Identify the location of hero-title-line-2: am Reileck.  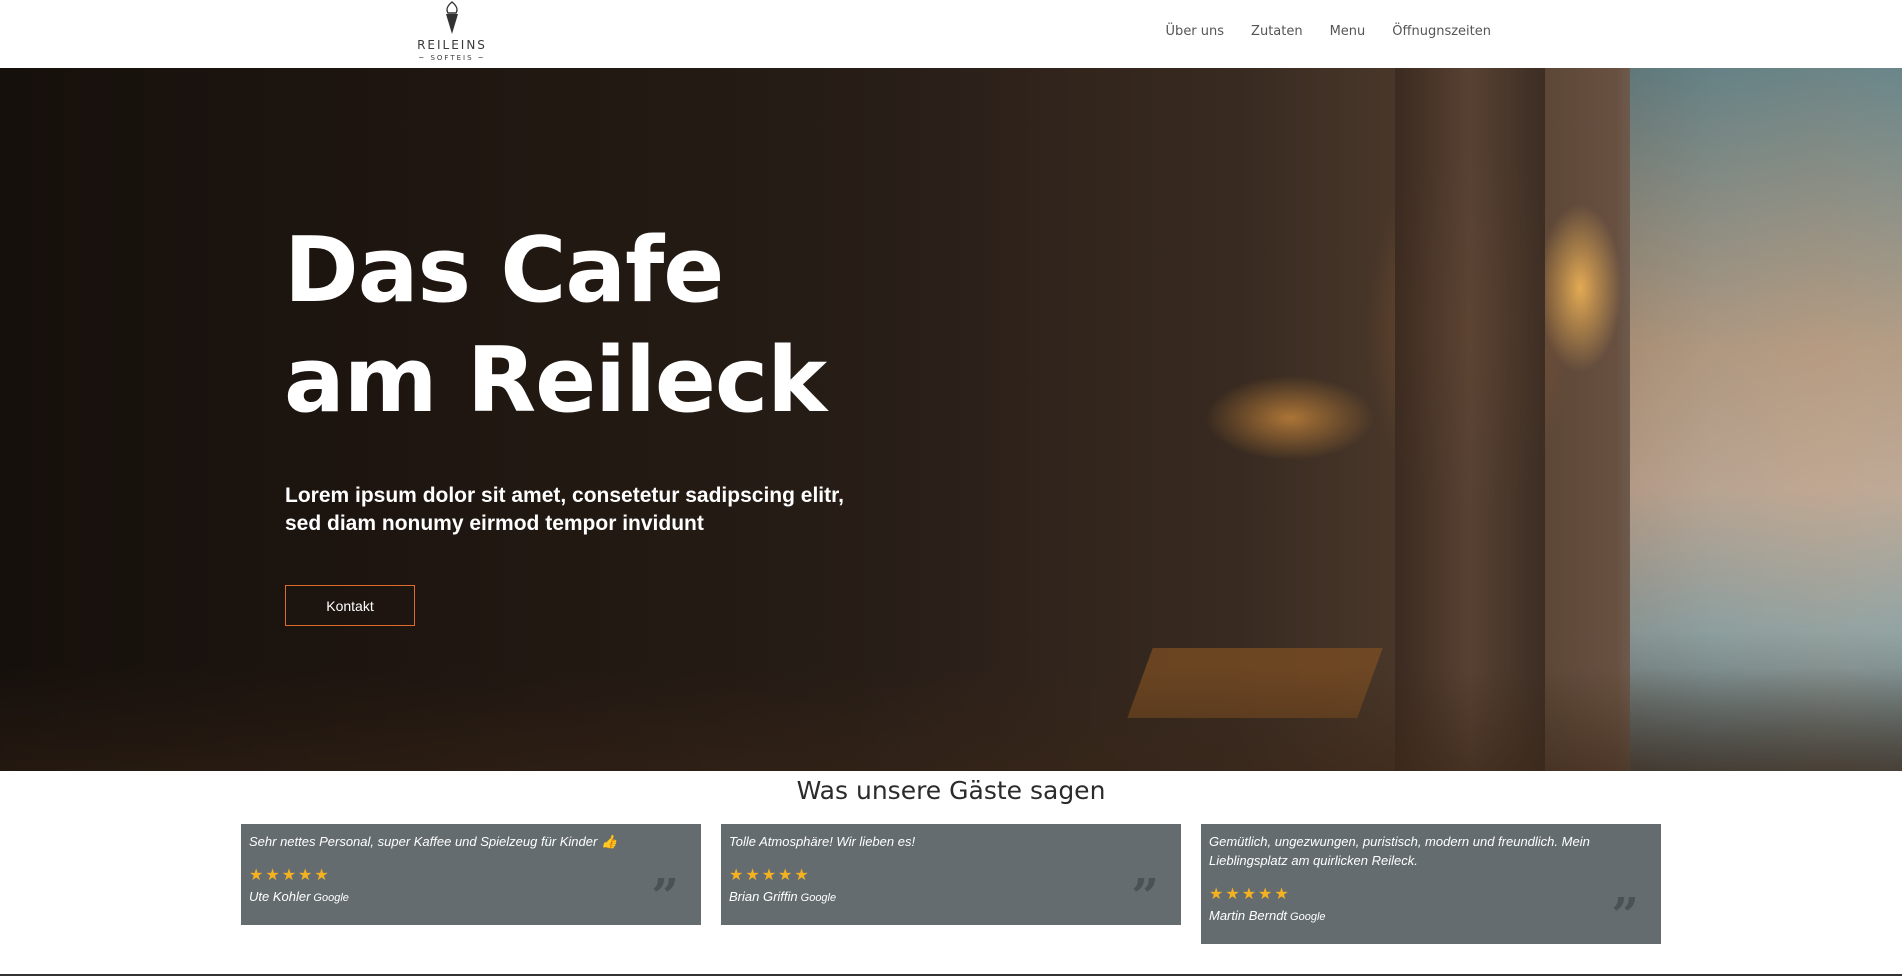
(555, 380).